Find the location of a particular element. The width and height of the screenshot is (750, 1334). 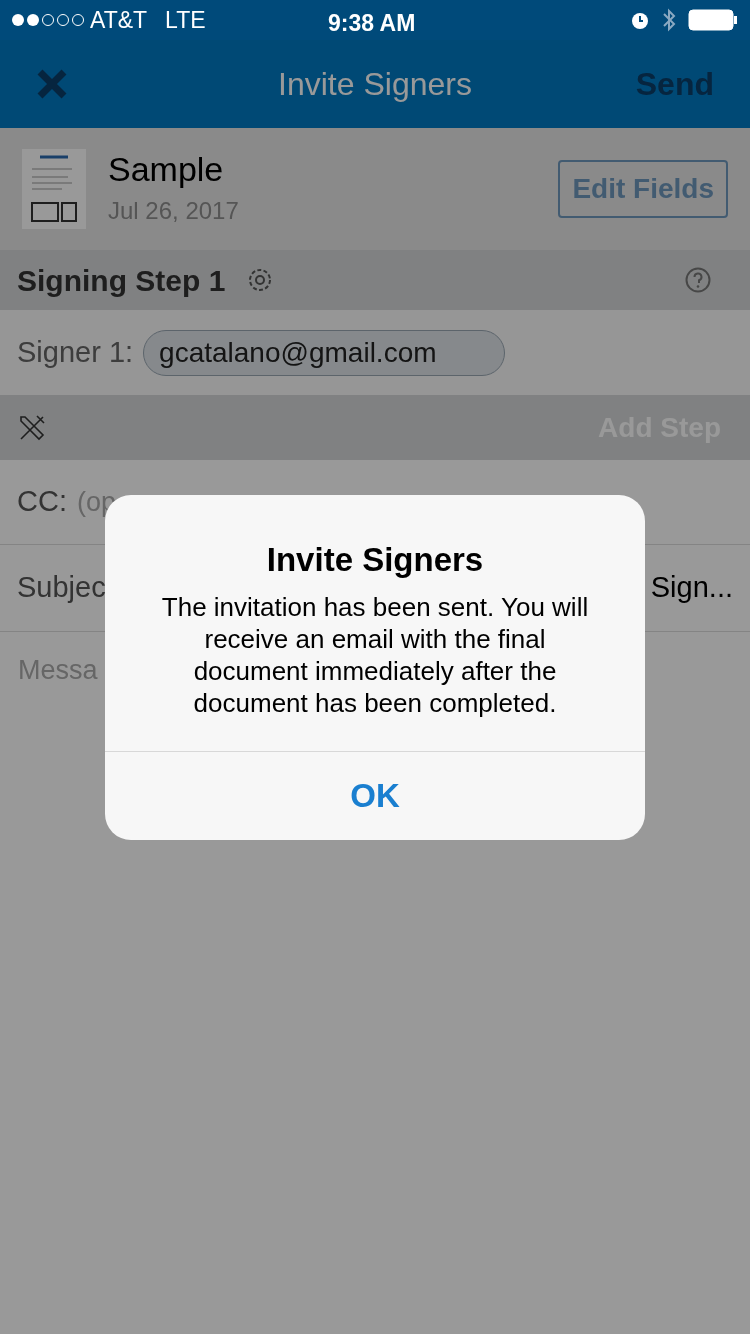

bluetooth-icon is located at coordinates (669, 20).